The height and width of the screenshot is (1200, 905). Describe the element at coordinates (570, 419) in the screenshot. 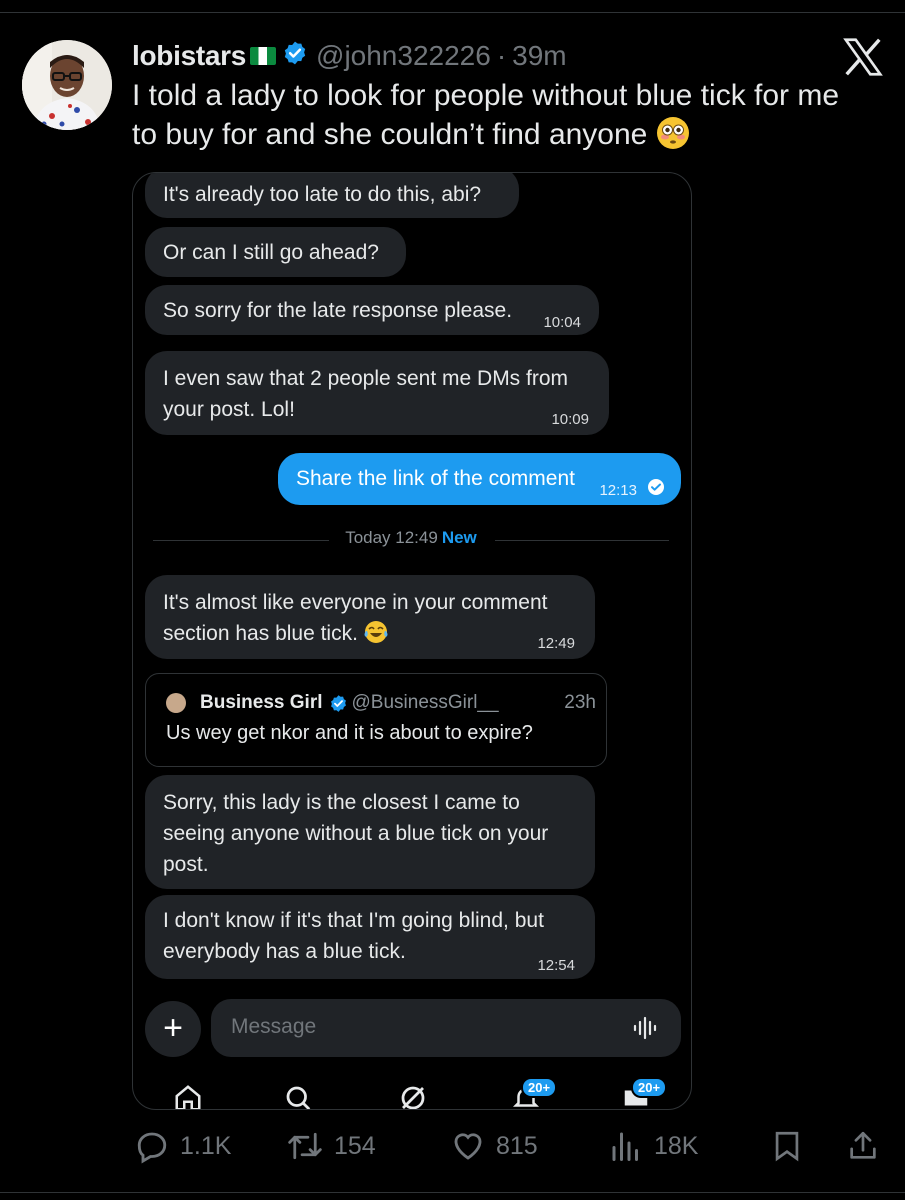

I see `message-time: 10:09` at that location.